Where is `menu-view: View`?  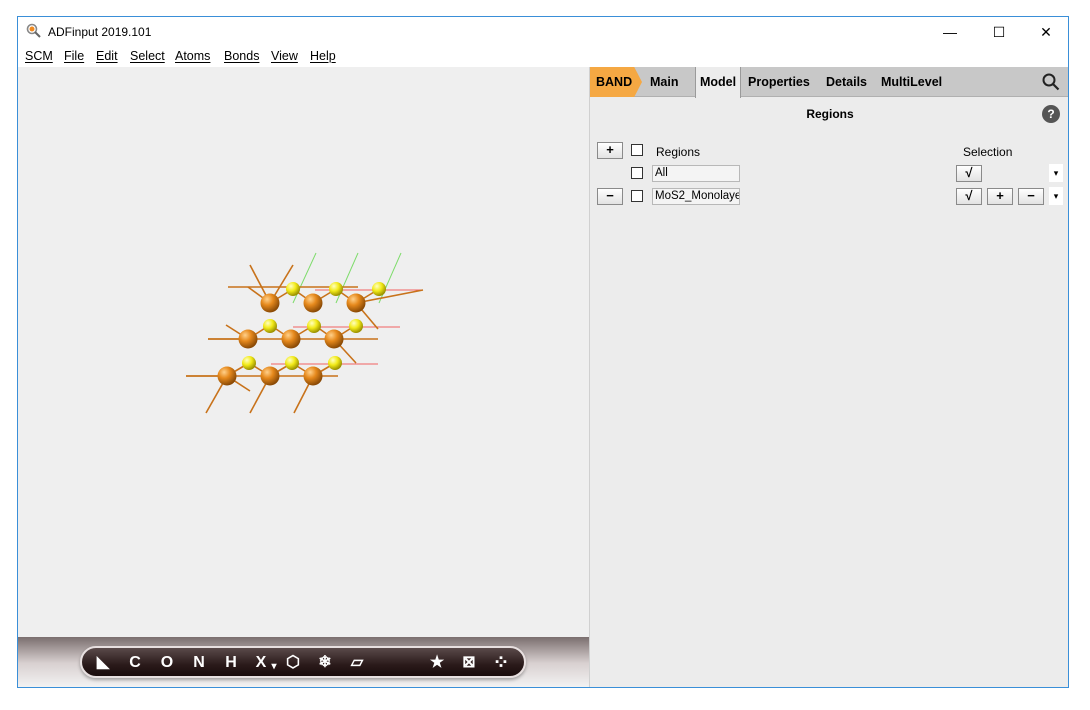 menu-view: View is located at coordinates (284, 56).